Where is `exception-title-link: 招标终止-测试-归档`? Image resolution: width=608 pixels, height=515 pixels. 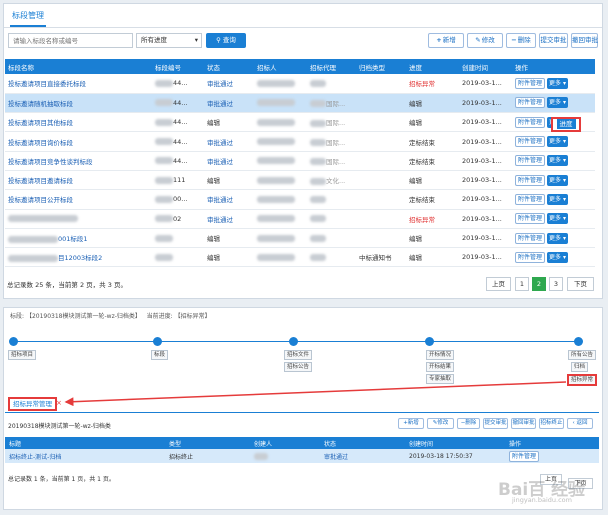
exception-title-link: 招标终止-测试-归档 is located at coordinates (85, 456).